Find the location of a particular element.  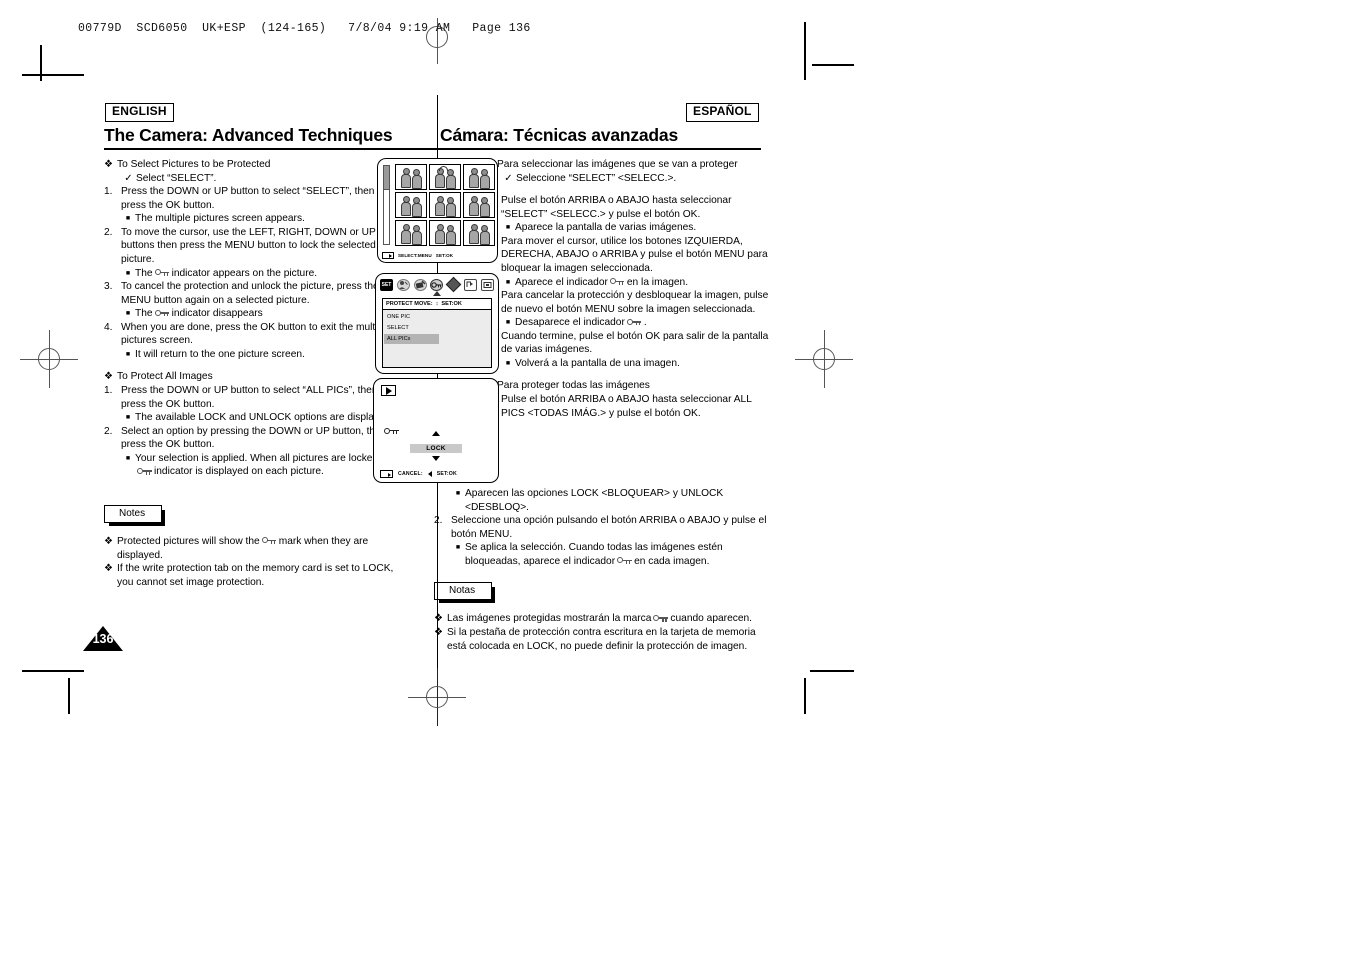

english-s1-step1-sub: The multiple pictures screen appears. is located at coordinates (220, 219).